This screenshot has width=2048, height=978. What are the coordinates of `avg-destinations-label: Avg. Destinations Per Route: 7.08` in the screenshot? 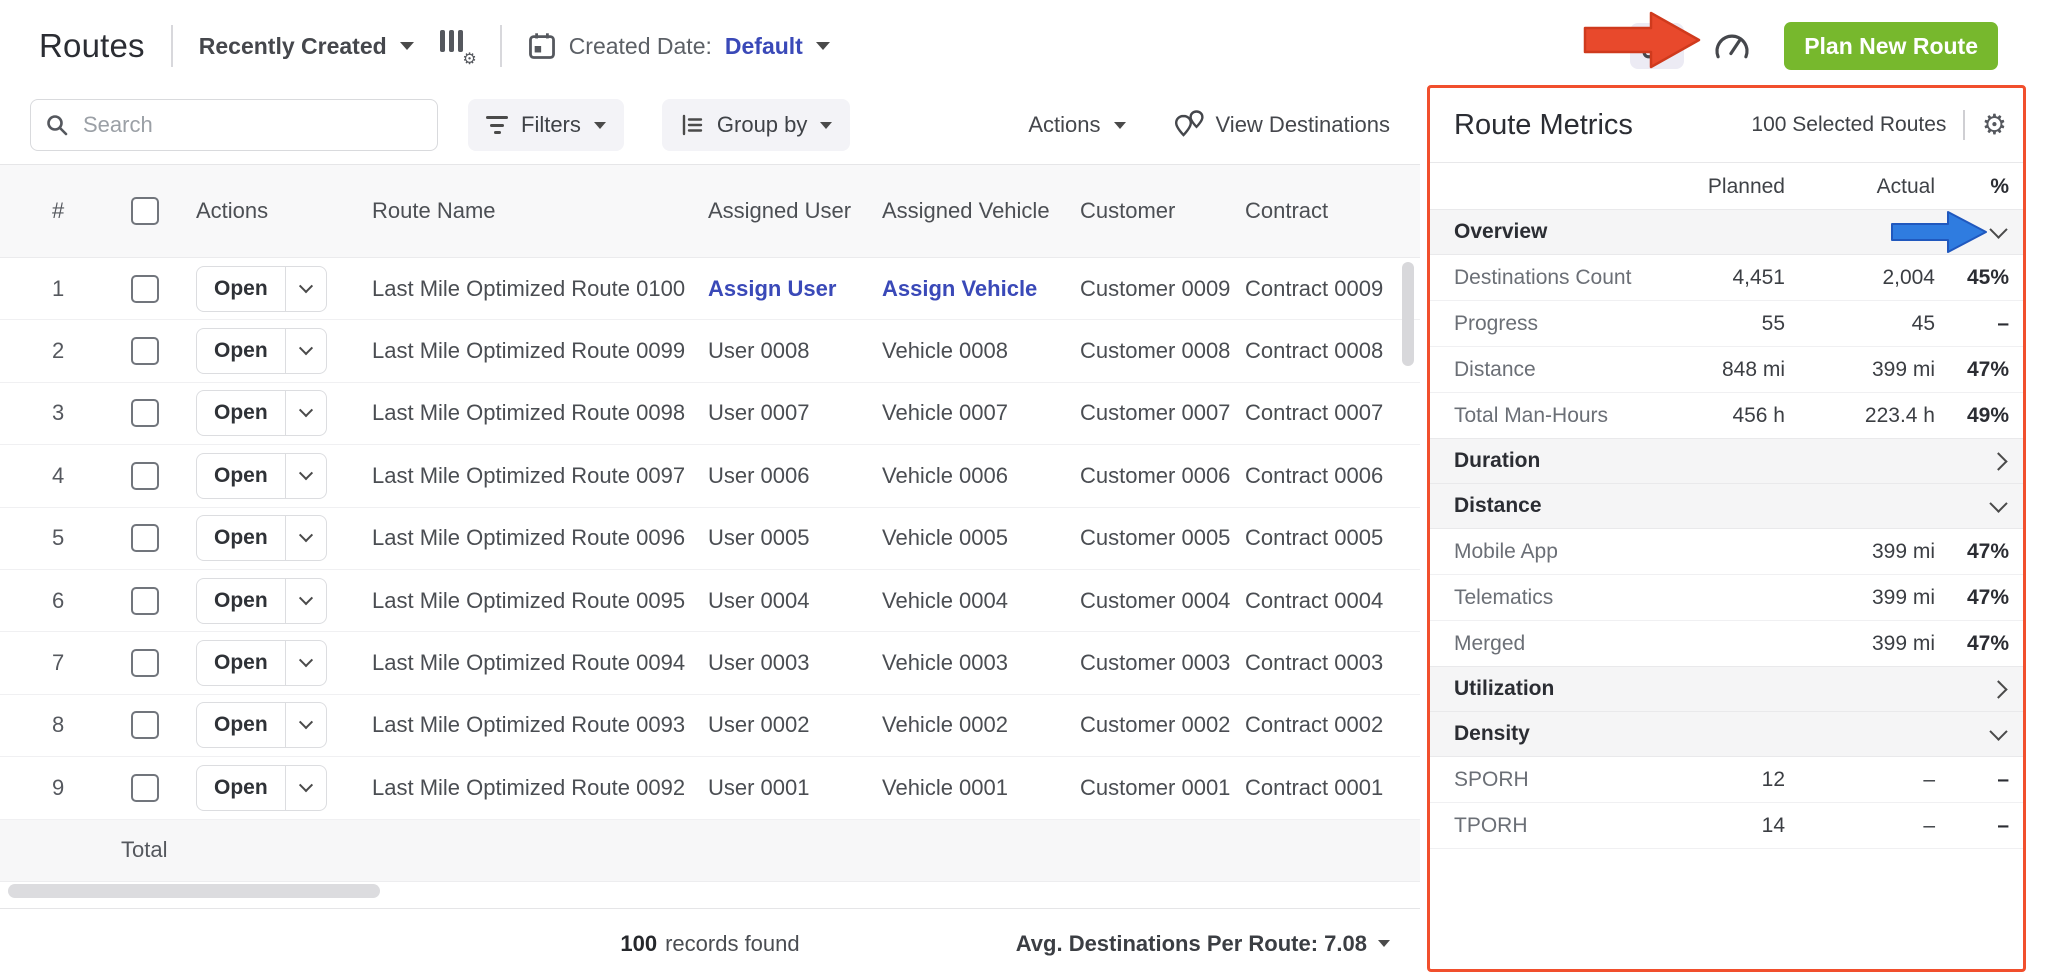 It's located at (1191, 943).